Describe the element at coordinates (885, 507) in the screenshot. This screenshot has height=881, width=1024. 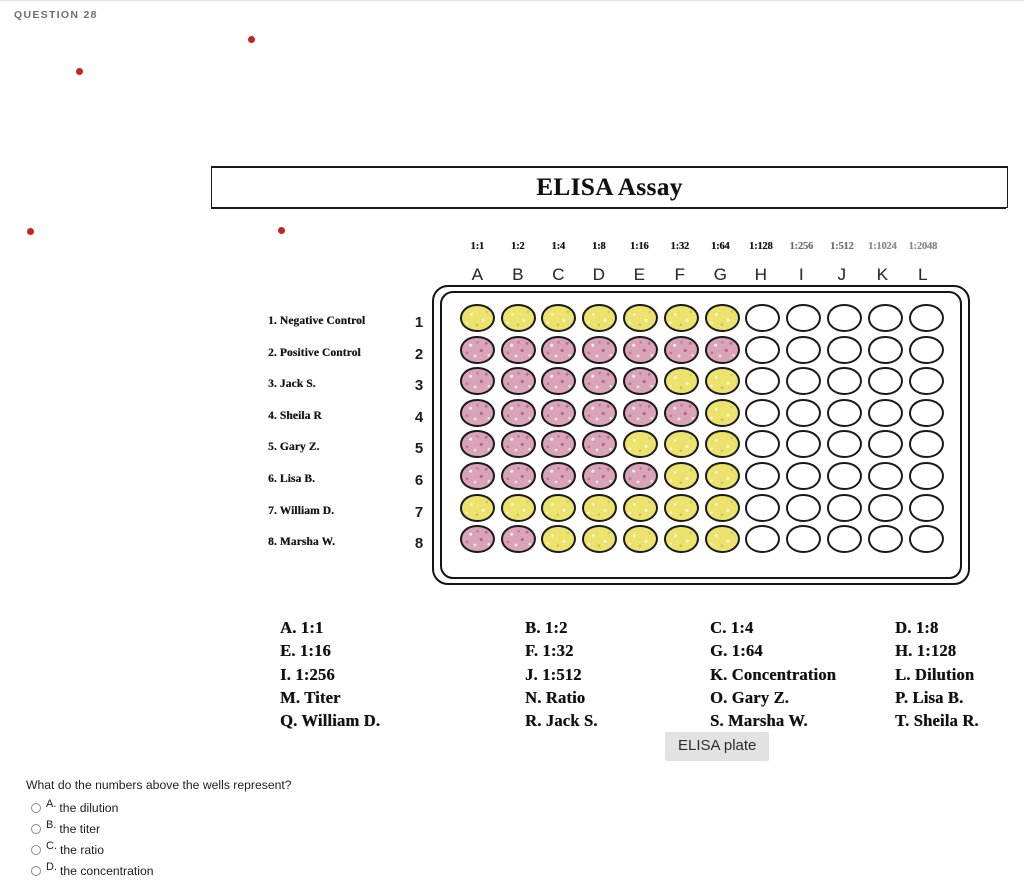
I see `well-K7` at that location.